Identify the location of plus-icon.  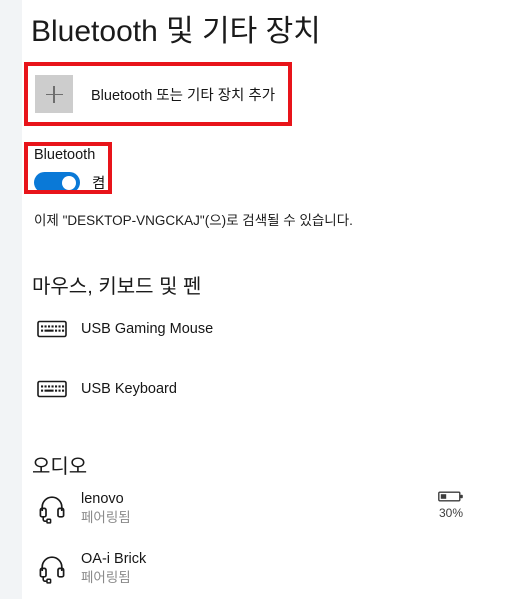
(54, 94).